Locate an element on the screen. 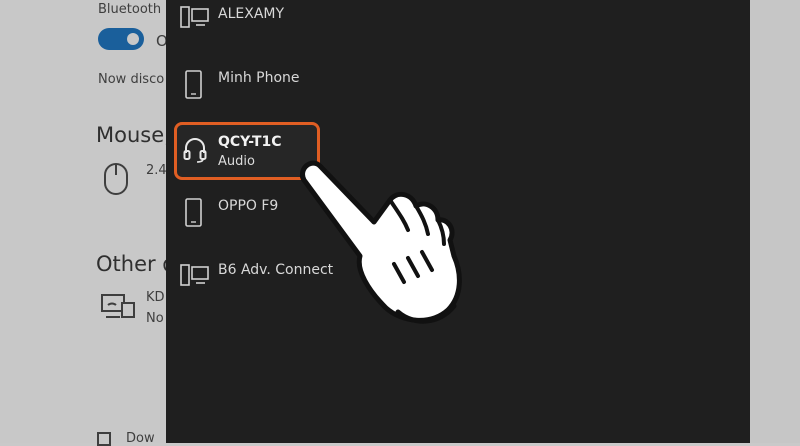  device-name: Minh Phone is located at coordinates (259, 78).